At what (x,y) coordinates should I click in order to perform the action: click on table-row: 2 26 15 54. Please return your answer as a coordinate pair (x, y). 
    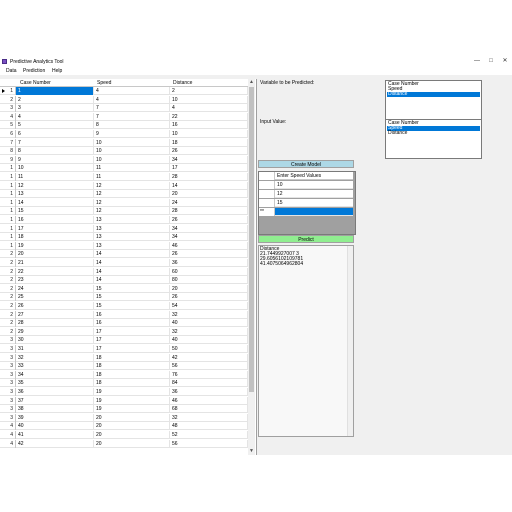
    Looking at the image, I should click on (124, 306).